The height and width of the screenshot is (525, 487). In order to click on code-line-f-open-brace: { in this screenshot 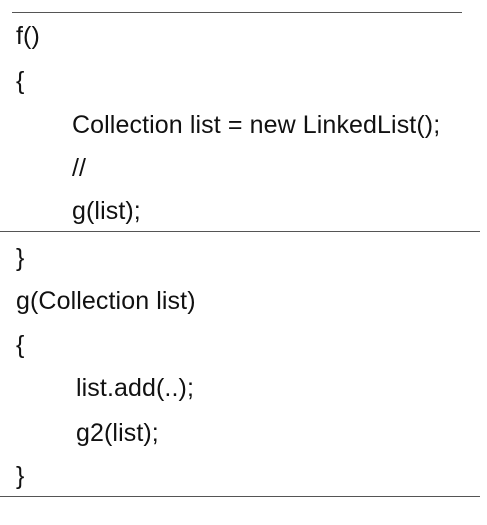, I will do `click(20, 81)`.